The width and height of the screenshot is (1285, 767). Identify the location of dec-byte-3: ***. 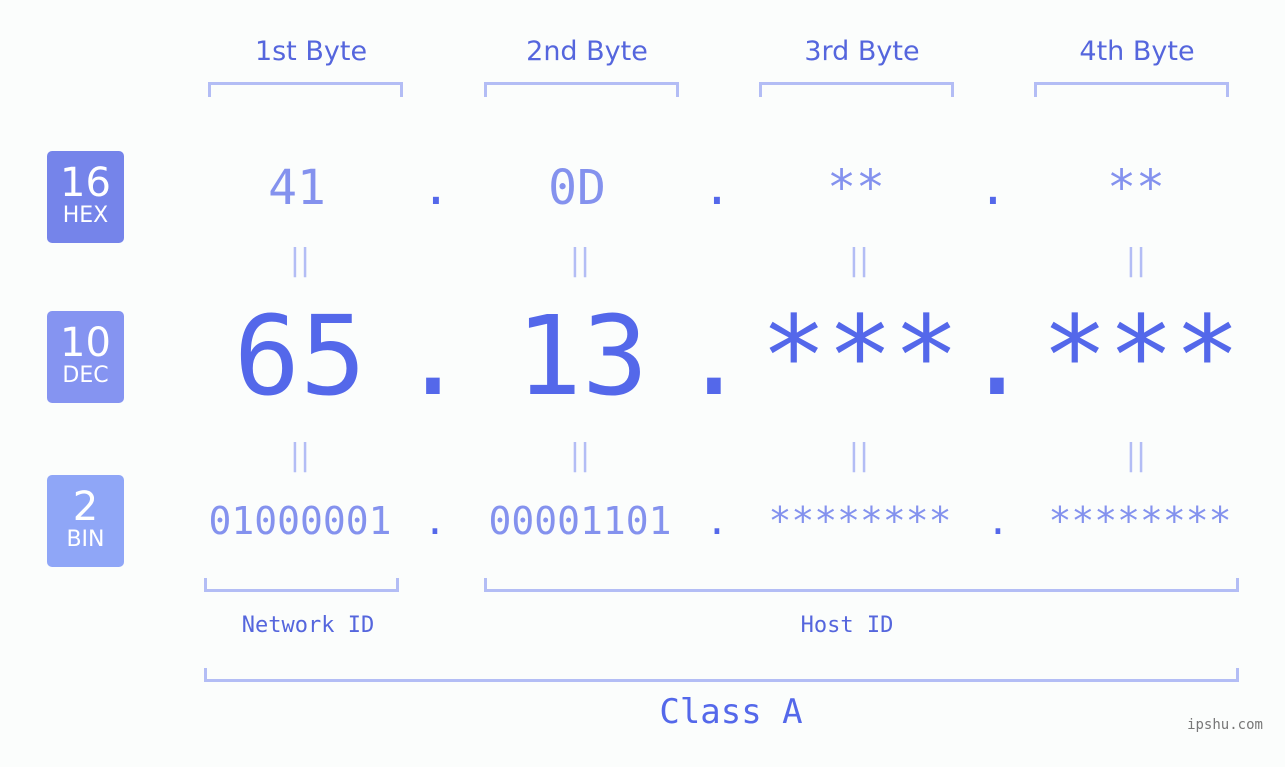
(860, 356).